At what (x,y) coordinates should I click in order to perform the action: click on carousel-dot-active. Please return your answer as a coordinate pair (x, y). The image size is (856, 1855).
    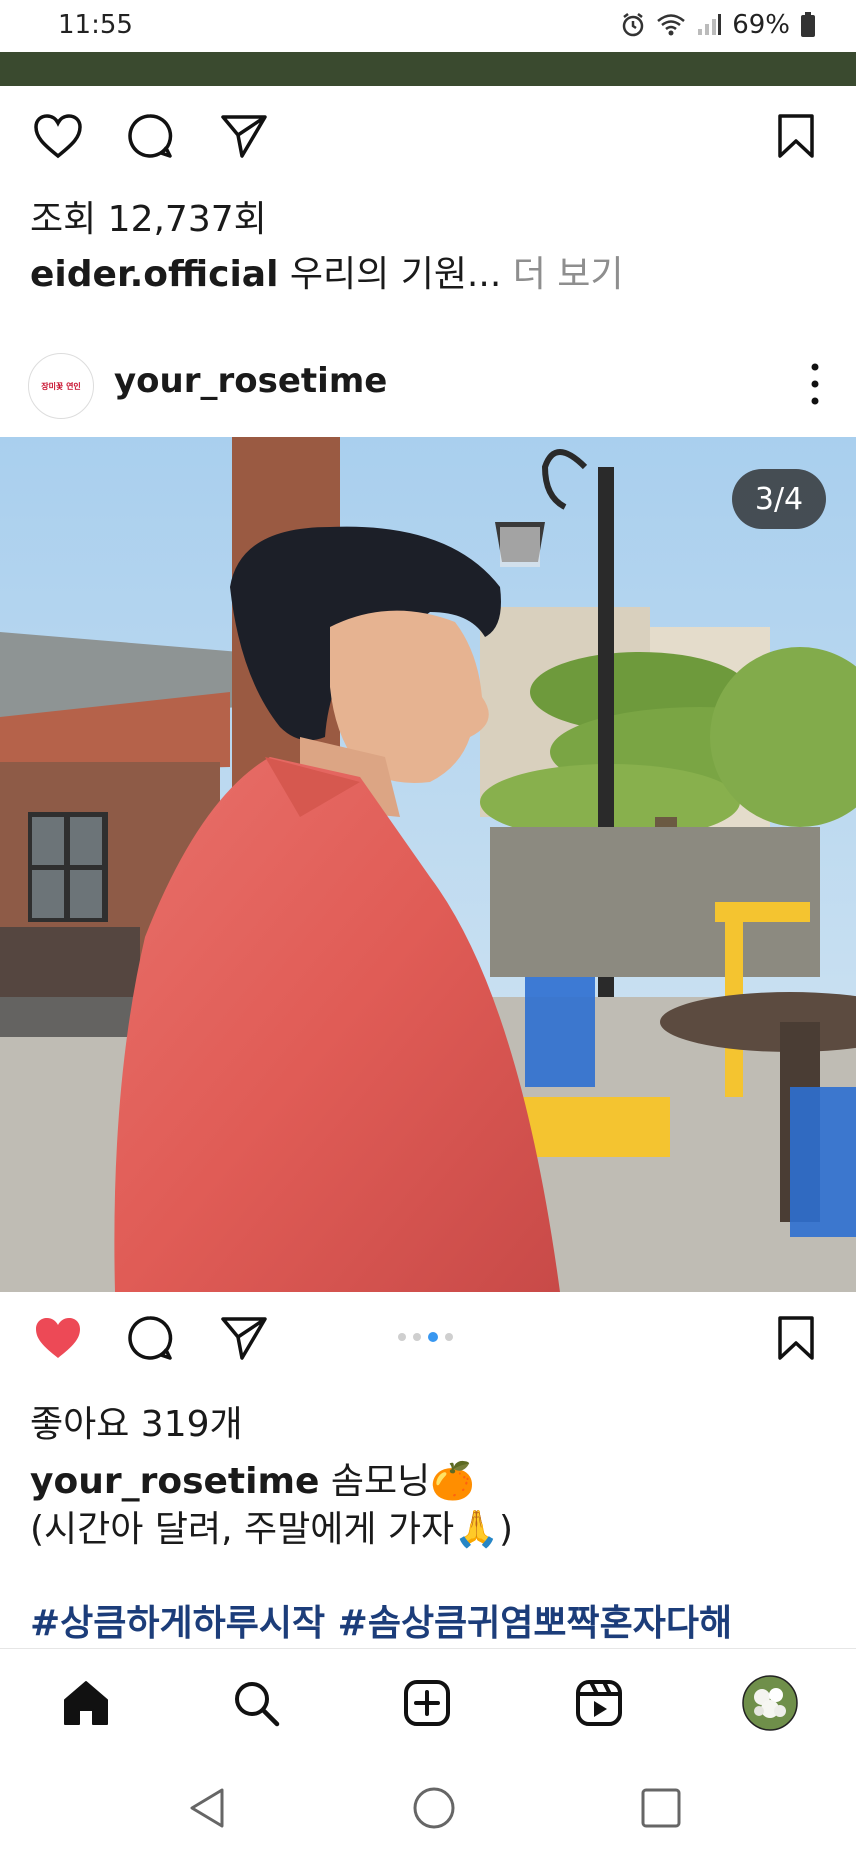
    Looking at the image, I should click on (433, 1337).